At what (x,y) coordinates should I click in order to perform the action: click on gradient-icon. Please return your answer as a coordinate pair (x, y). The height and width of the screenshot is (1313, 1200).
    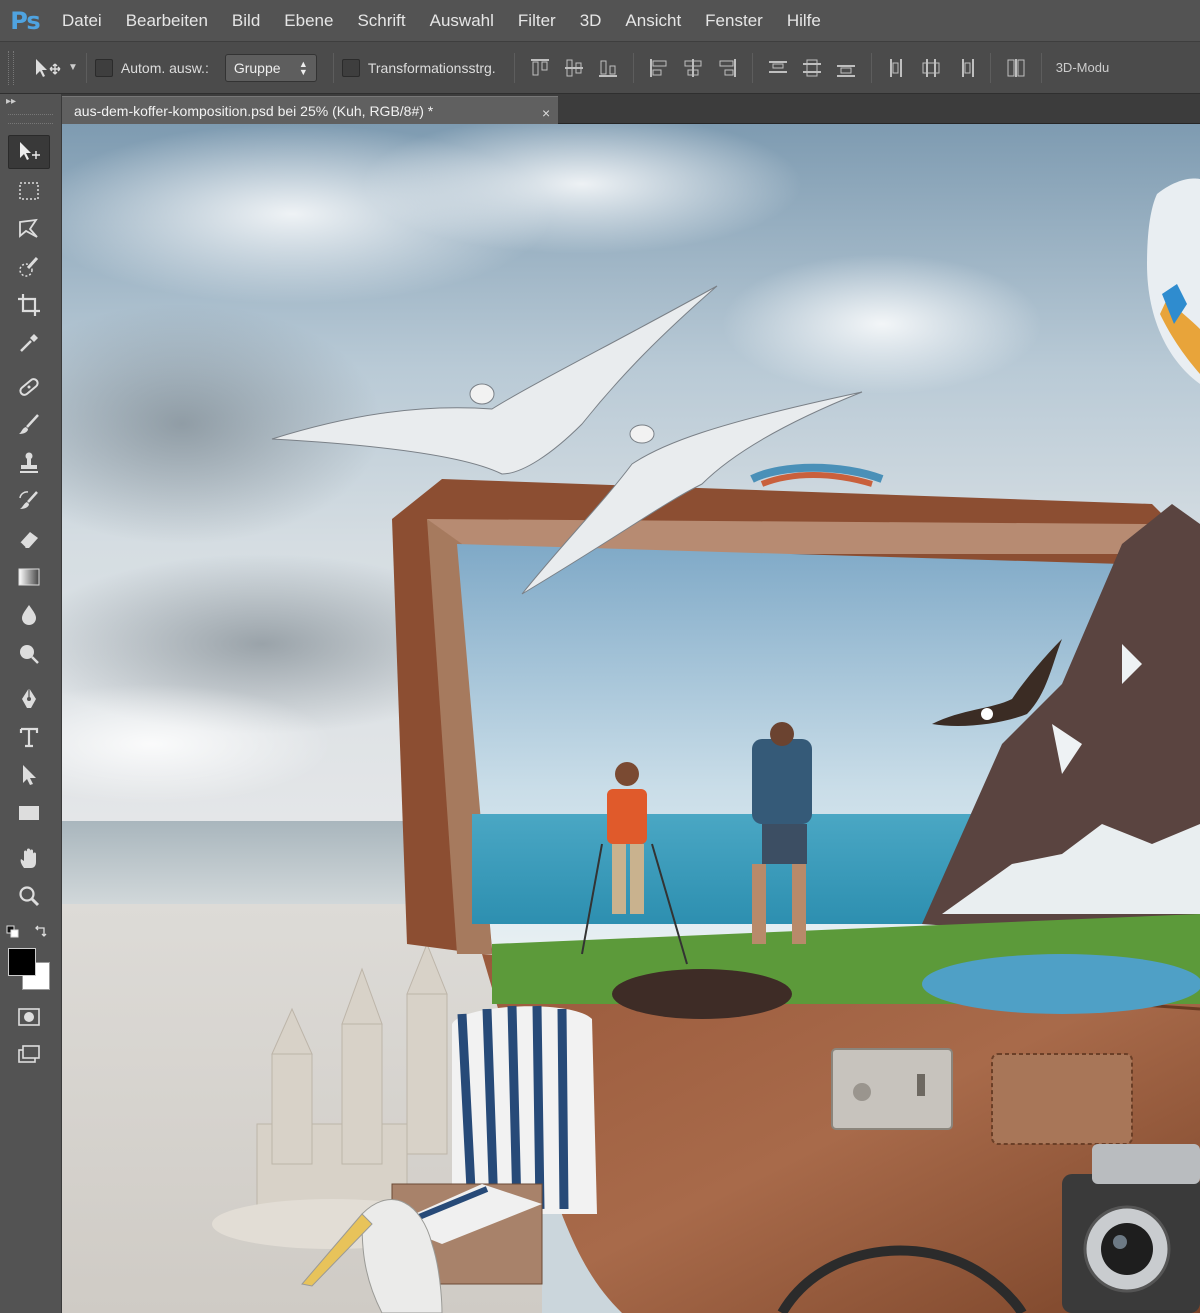
    Looking at the image, I should click on (29, 577).